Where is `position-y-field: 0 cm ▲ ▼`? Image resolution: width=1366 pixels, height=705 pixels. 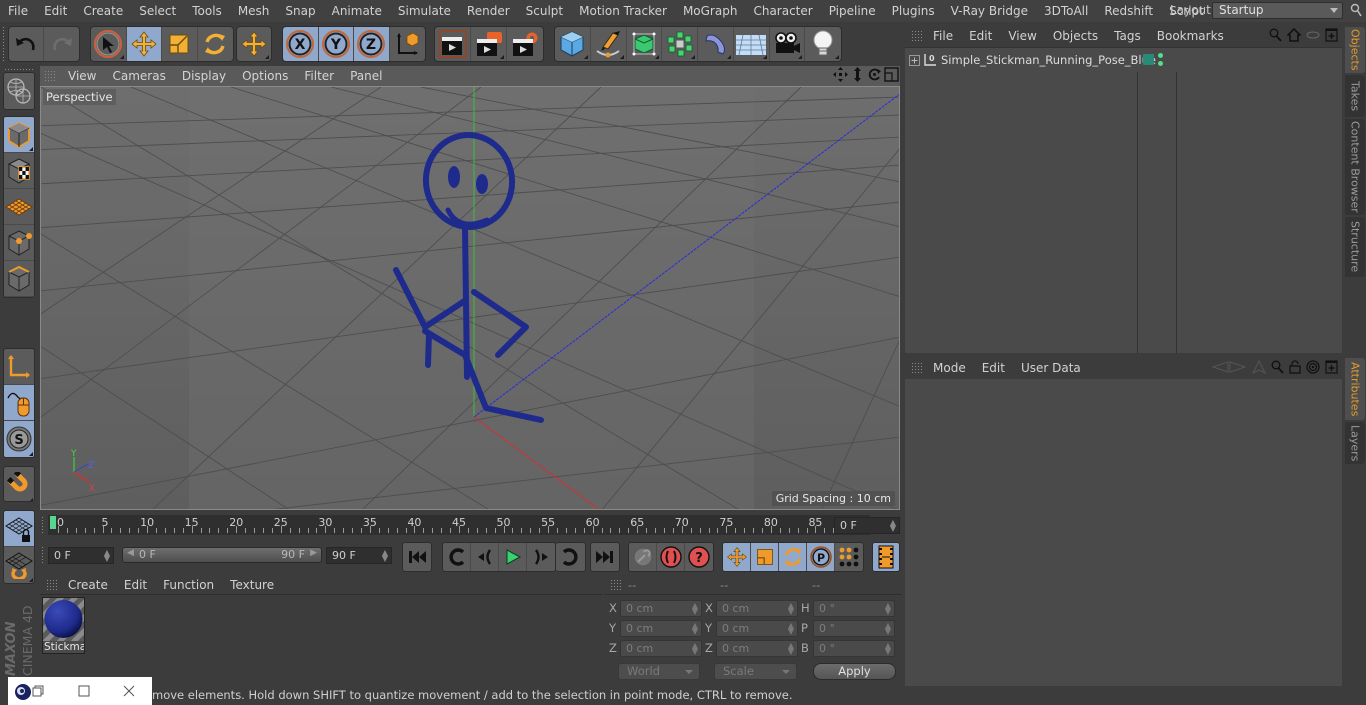
position-y-field: 0 cm ▲ ▼ is located at coordinates (661, 628).